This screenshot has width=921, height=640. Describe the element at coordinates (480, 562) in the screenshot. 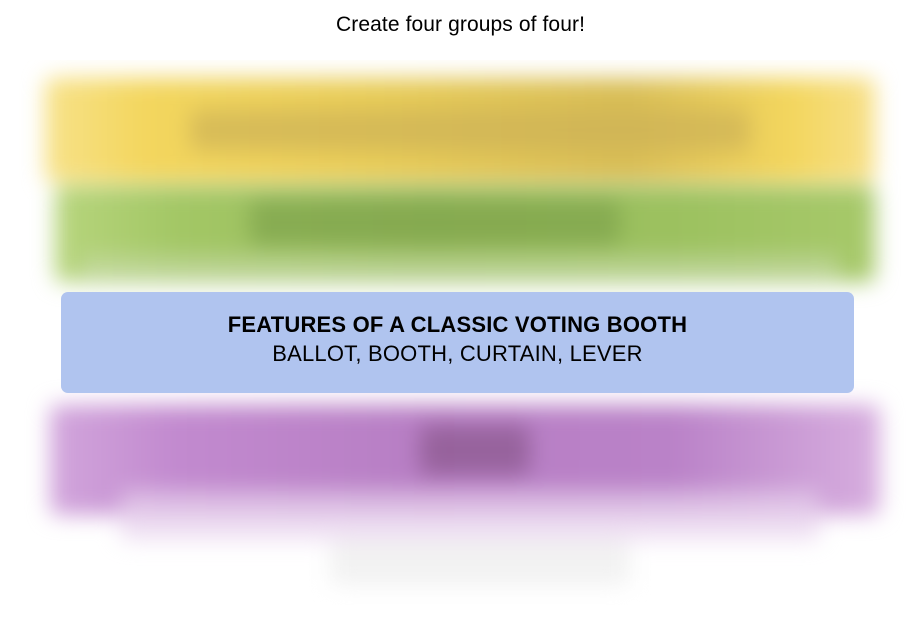

I see `blurred-button-area` at that location.